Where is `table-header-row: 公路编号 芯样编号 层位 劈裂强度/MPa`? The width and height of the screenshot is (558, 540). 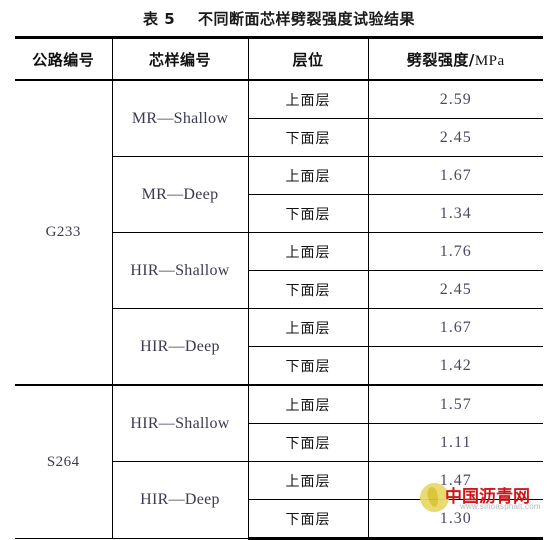
table-header-row: 公路编号 芯样编号 层位 劈裂强度/MPa is located at coordinates (279, 58).